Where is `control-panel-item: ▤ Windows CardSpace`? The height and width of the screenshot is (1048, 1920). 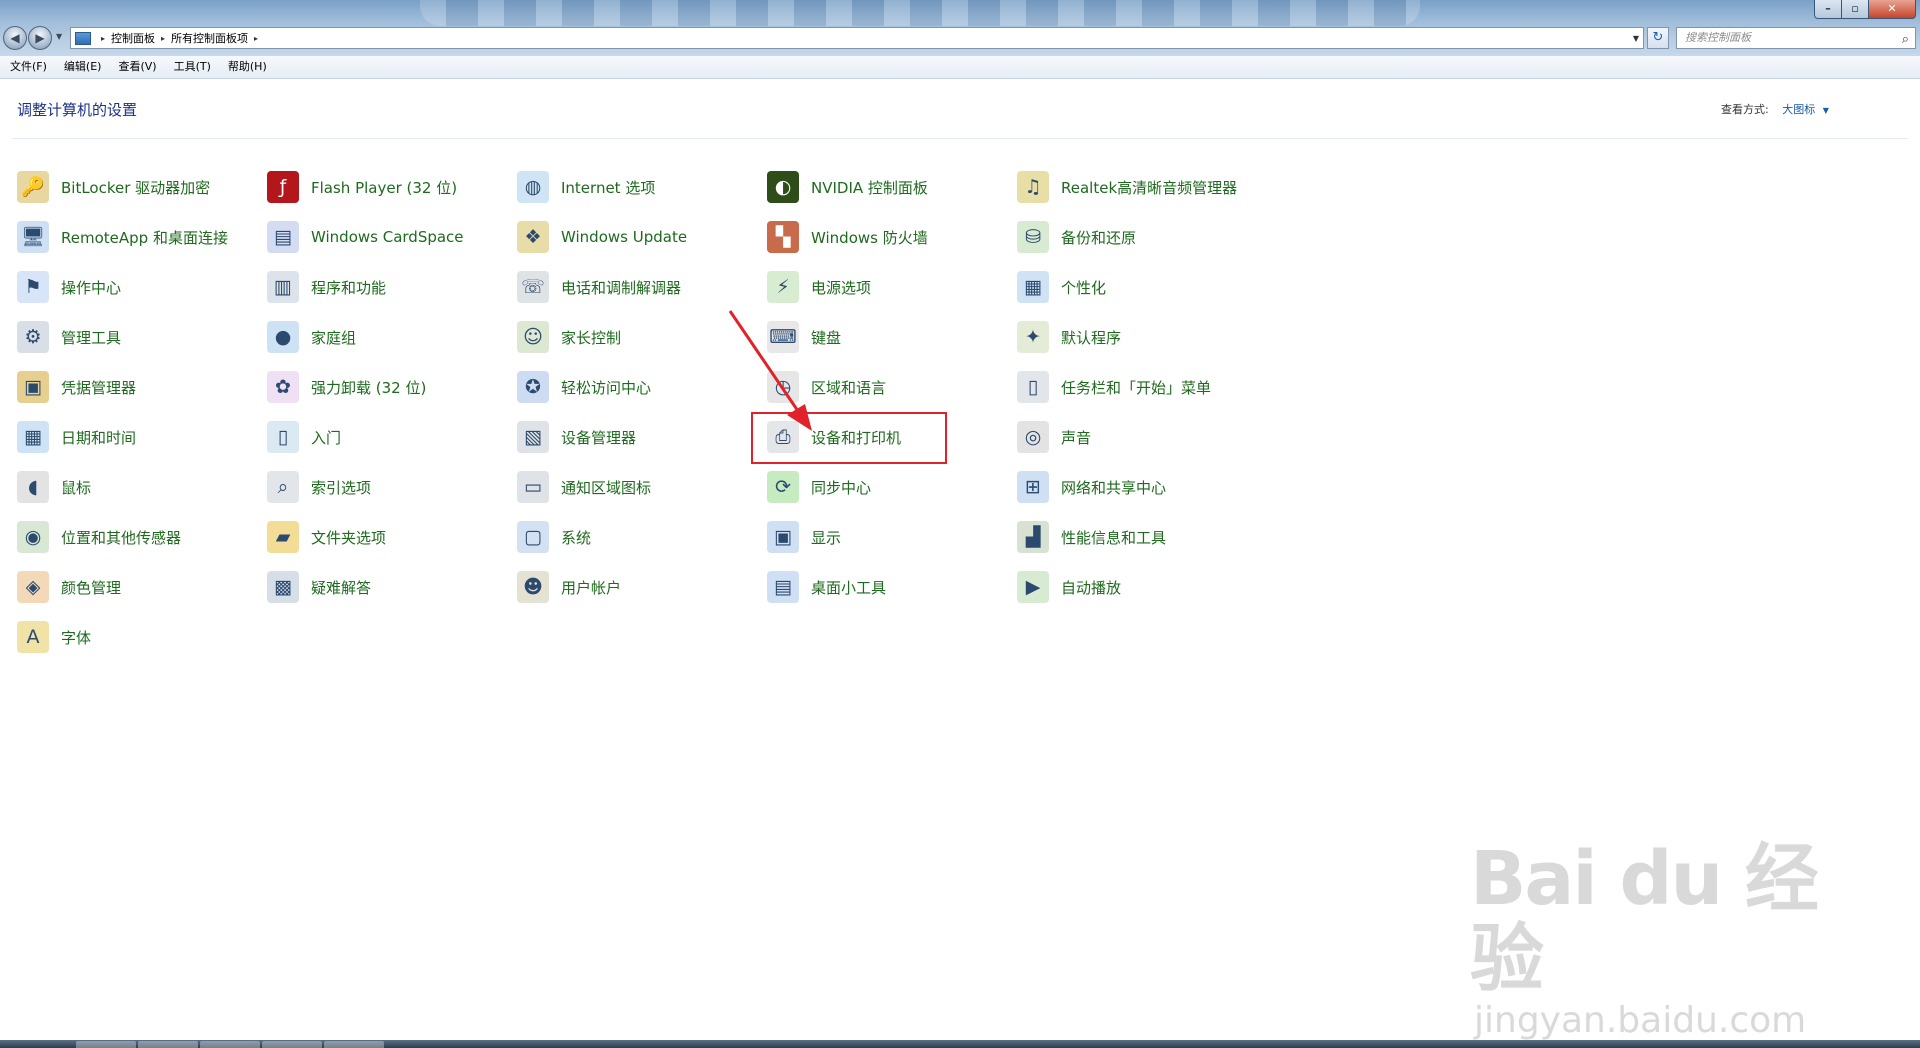
control-panel-item: ▤ Windows CardSpace is located at coordinates (365, 237).